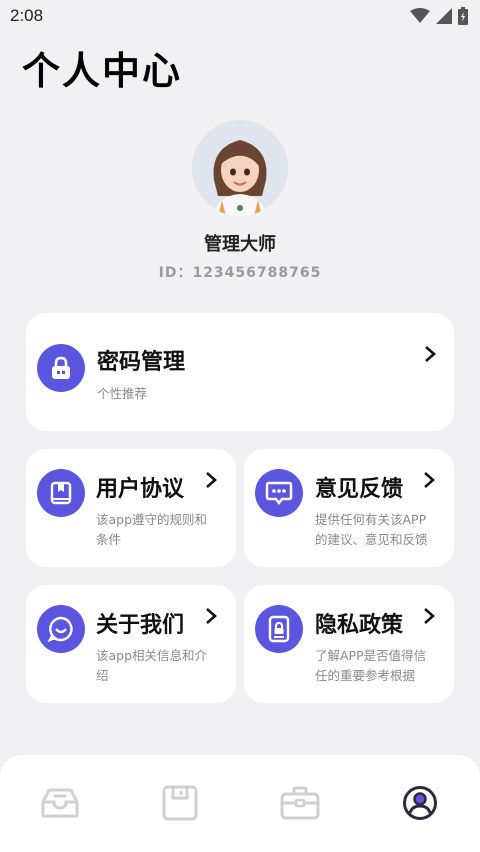  Describe the element at coordinates (279, 629) in the screenshot. I see `privacy-document-icon` at that location.